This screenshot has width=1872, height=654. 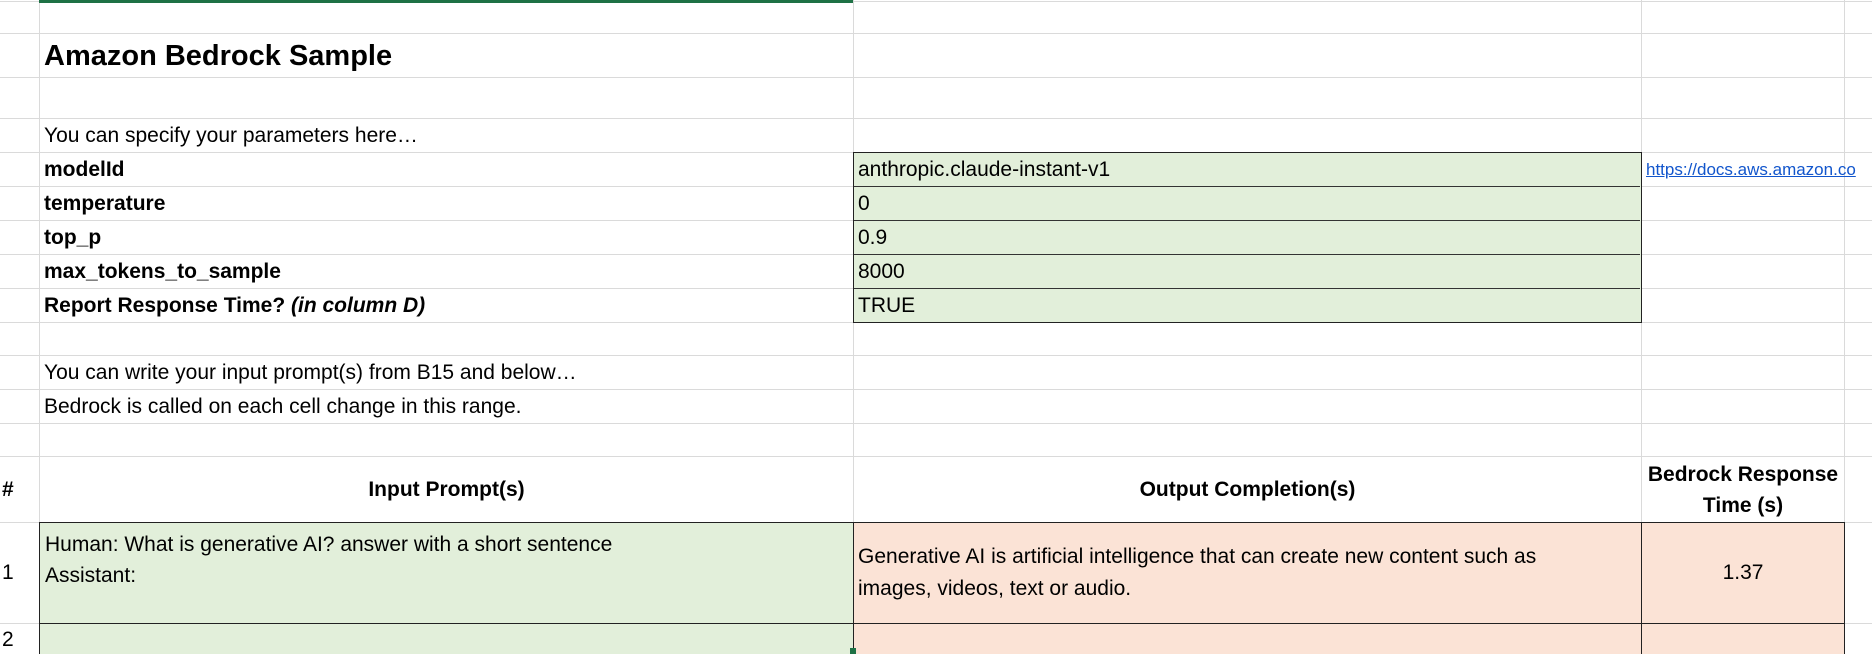 I want to click on sheet-title: Amazon Bedrock Sample, so click(x=444, y=56).